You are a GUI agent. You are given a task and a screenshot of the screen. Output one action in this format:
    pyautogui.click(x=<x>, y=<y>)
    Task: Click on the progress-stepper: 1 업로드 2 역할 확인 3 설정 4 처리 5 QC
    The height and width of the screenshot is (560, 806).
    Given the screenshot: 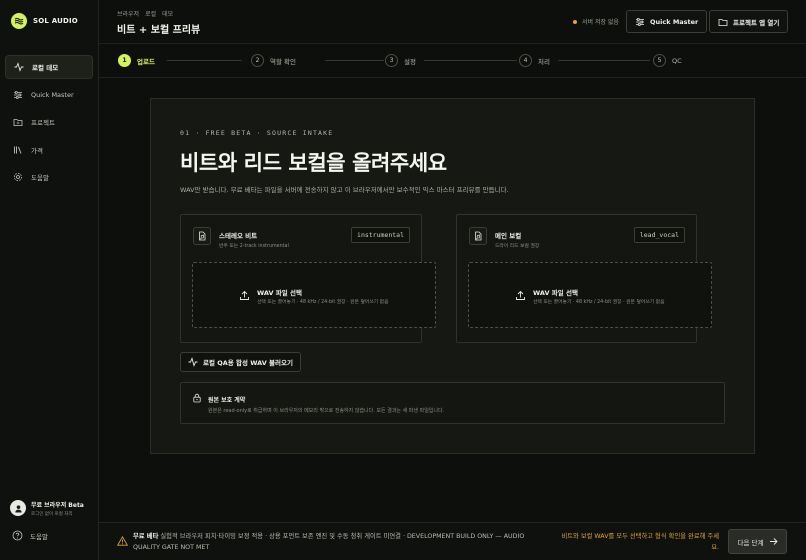 What is the action you would take?
    pyautogui.click(x=452, y=61)
    